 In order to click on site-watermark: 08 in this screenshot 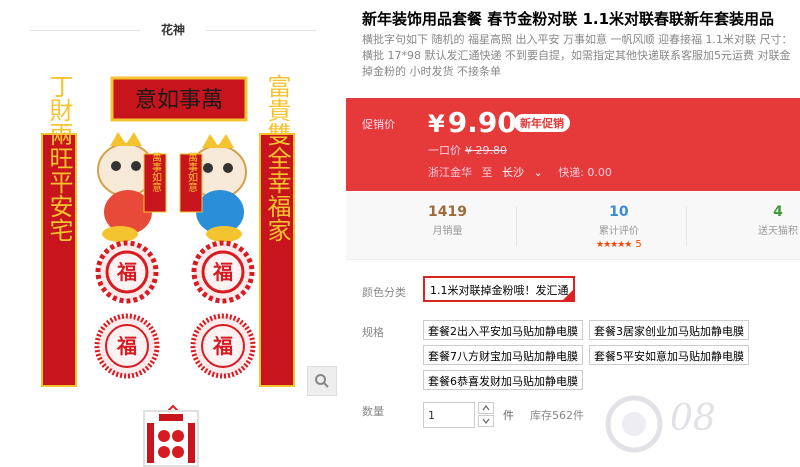, I will do `click(700, 423)`.